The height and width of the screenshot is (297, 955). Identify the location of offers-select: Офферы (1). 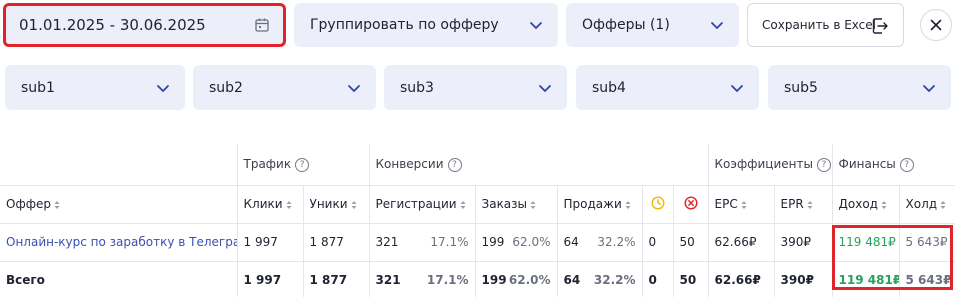
(652, 25).